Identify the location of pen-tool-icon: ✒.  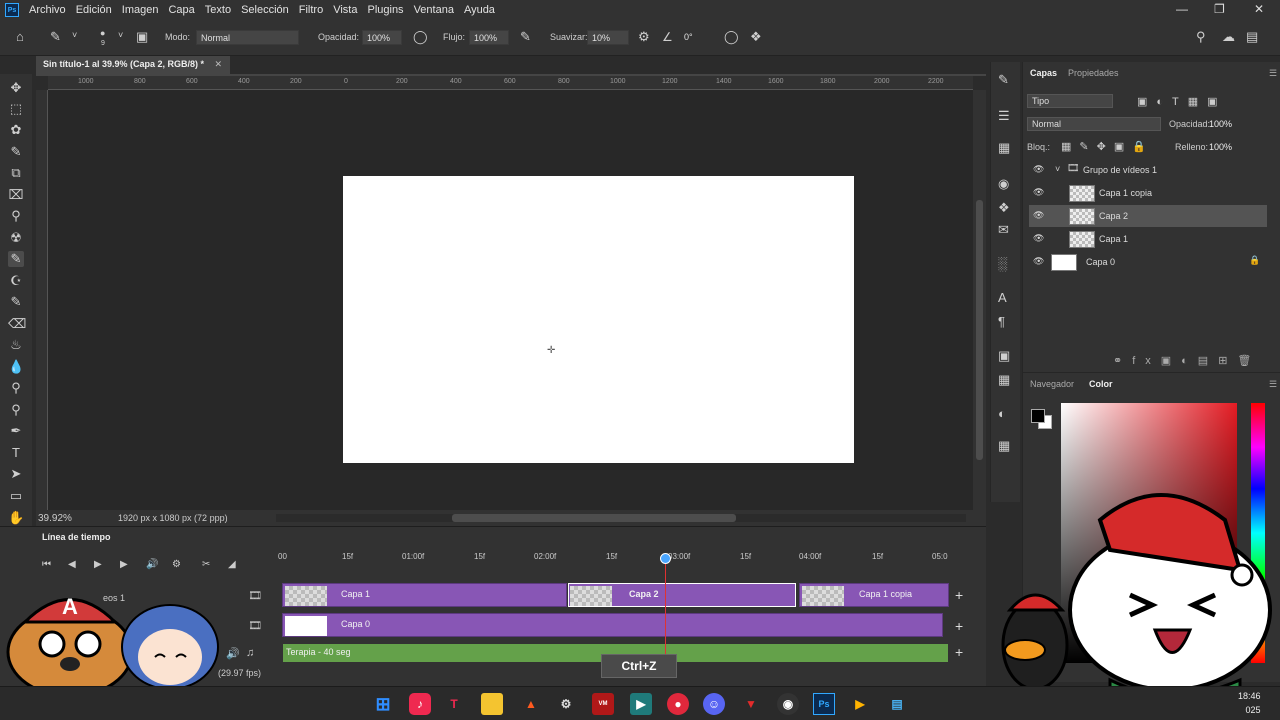
(16, 431).